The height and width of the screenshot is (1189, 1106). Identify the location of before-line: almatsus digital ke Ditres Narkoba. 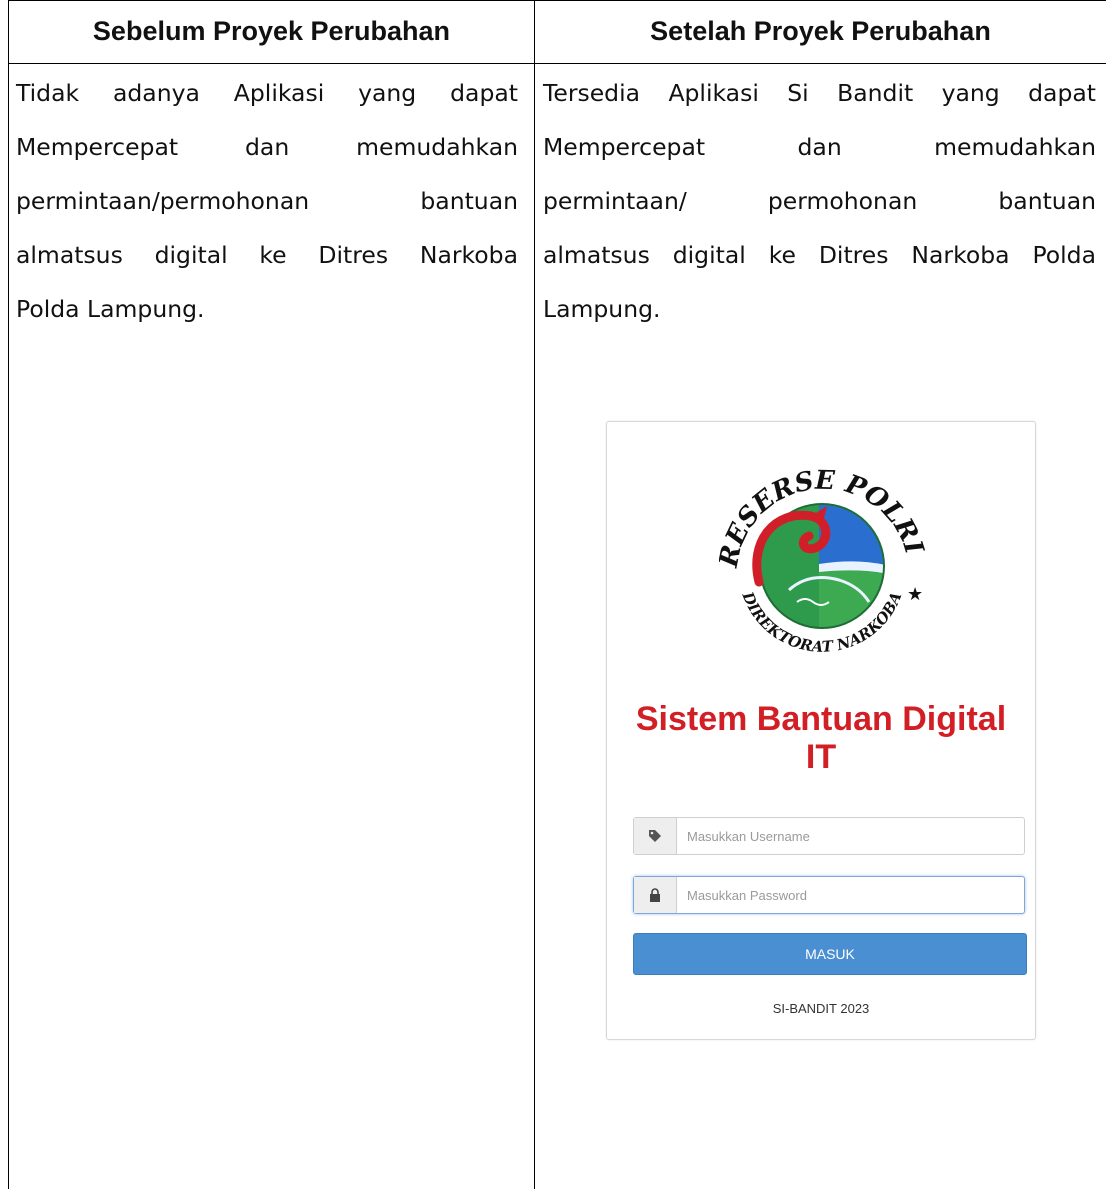
(267, 255).